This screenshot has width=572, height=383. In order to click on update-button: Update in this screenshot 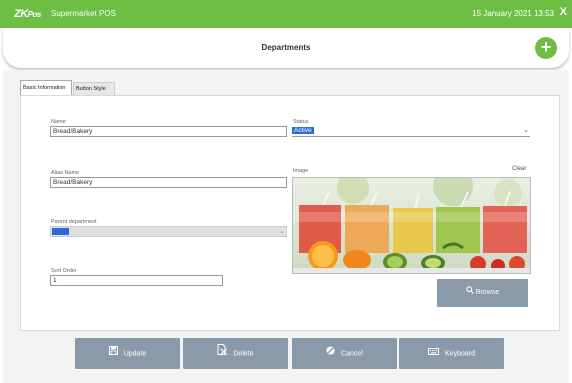, I will do `click(127, 353)`.